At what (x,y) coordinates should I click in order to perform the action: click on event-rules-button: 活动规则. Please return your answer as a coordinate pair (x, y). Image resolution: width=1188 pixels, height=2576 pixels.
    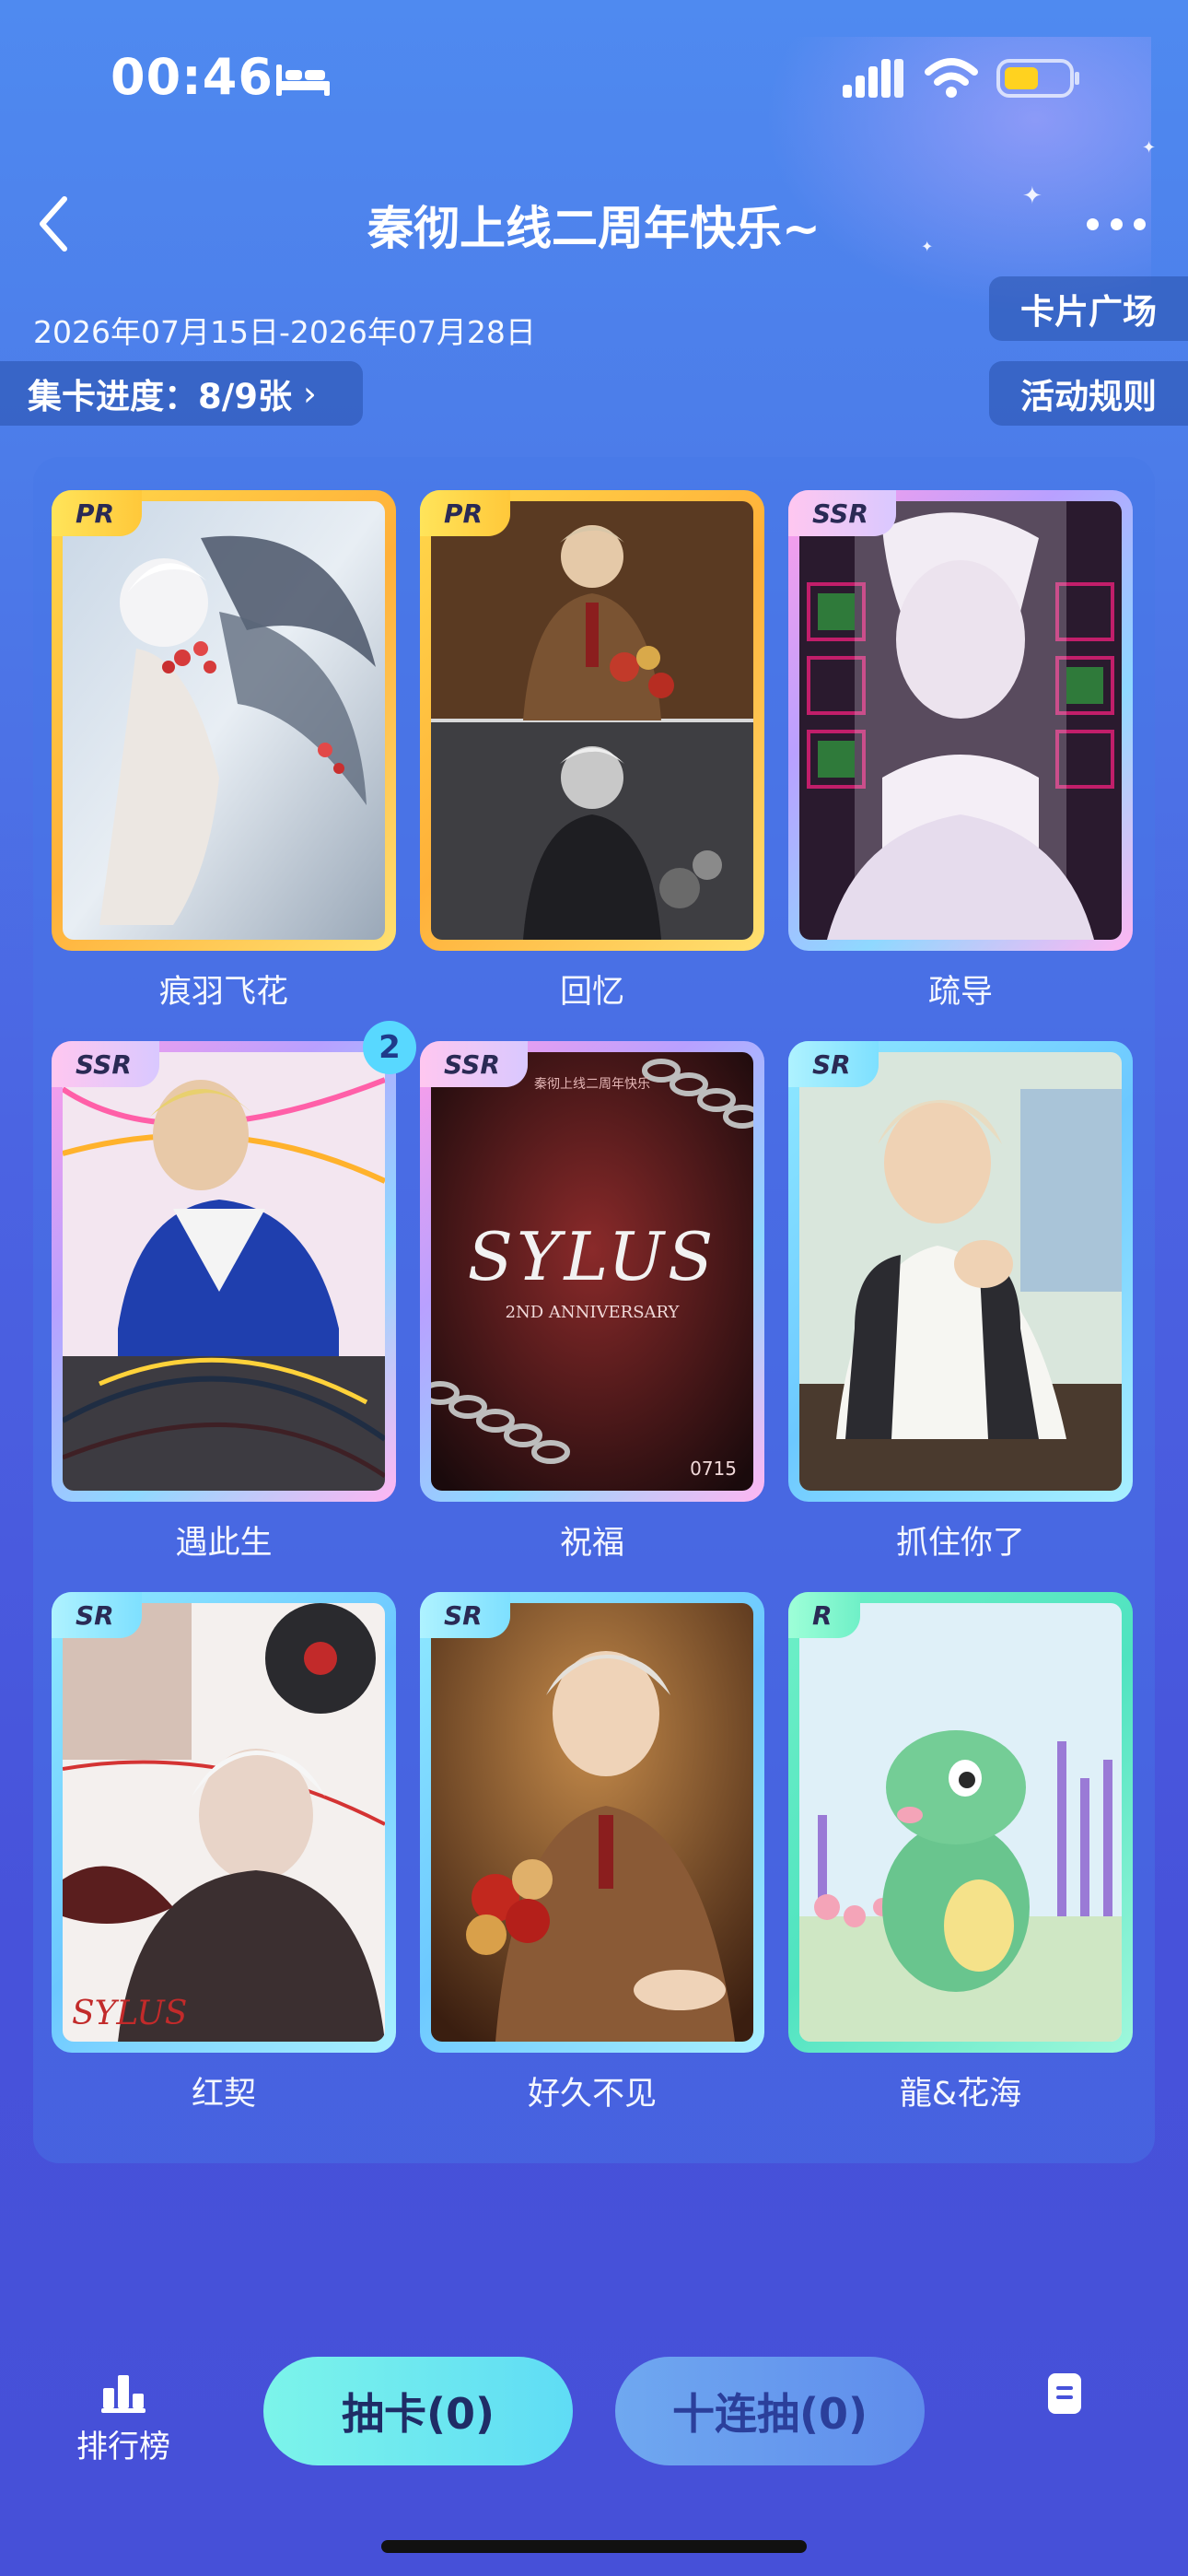
    Looking at the image, I should click on (1088, 393).